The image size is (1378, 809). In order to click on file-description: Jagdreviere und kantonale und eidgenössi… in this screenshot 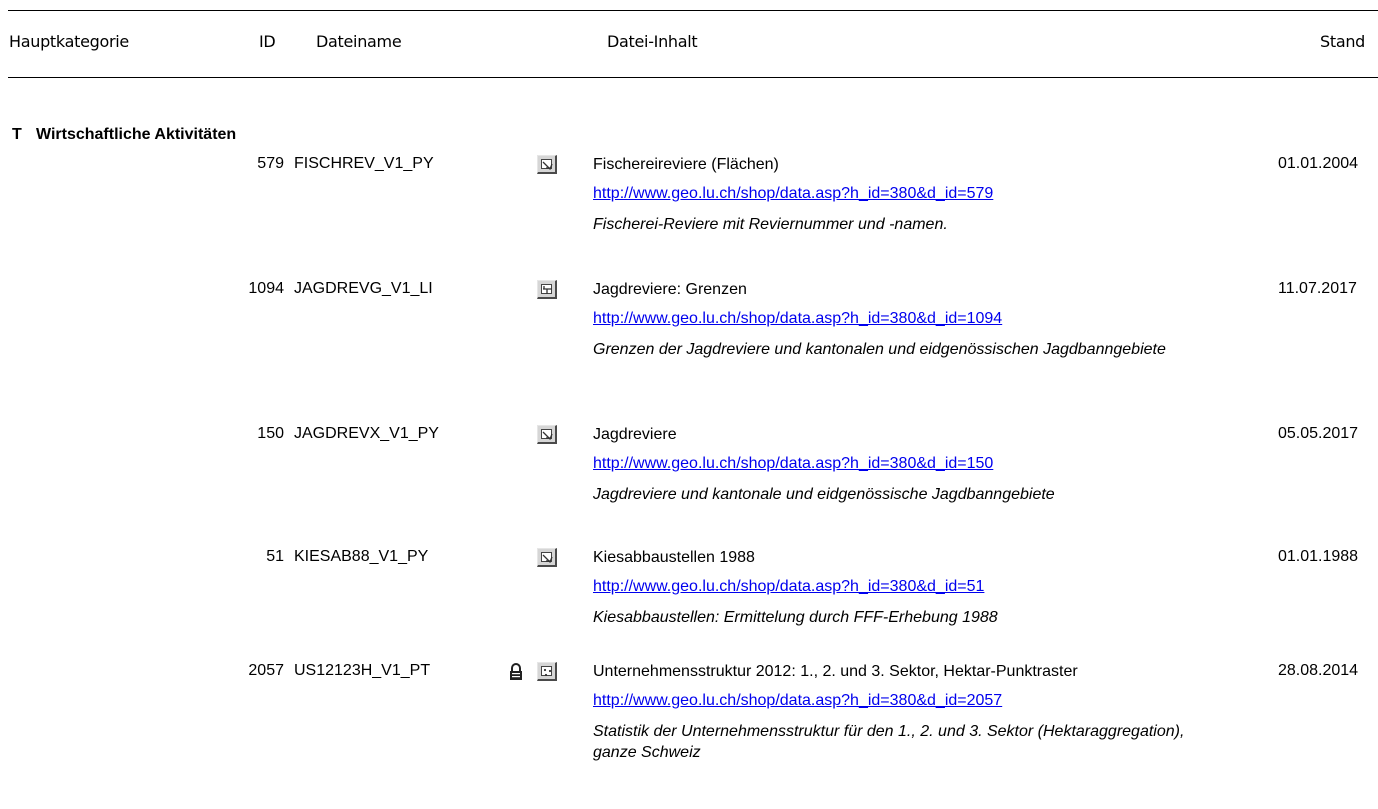, I will do `click(824, 494)`.